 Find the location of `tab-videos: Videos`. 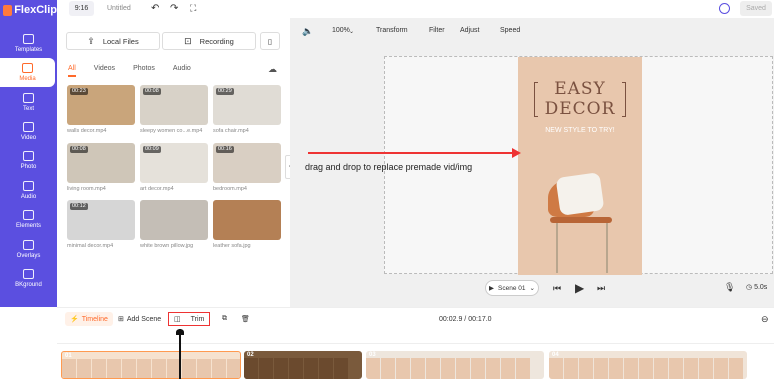

tab-videos: Videos is located at coordinates (104, 68).